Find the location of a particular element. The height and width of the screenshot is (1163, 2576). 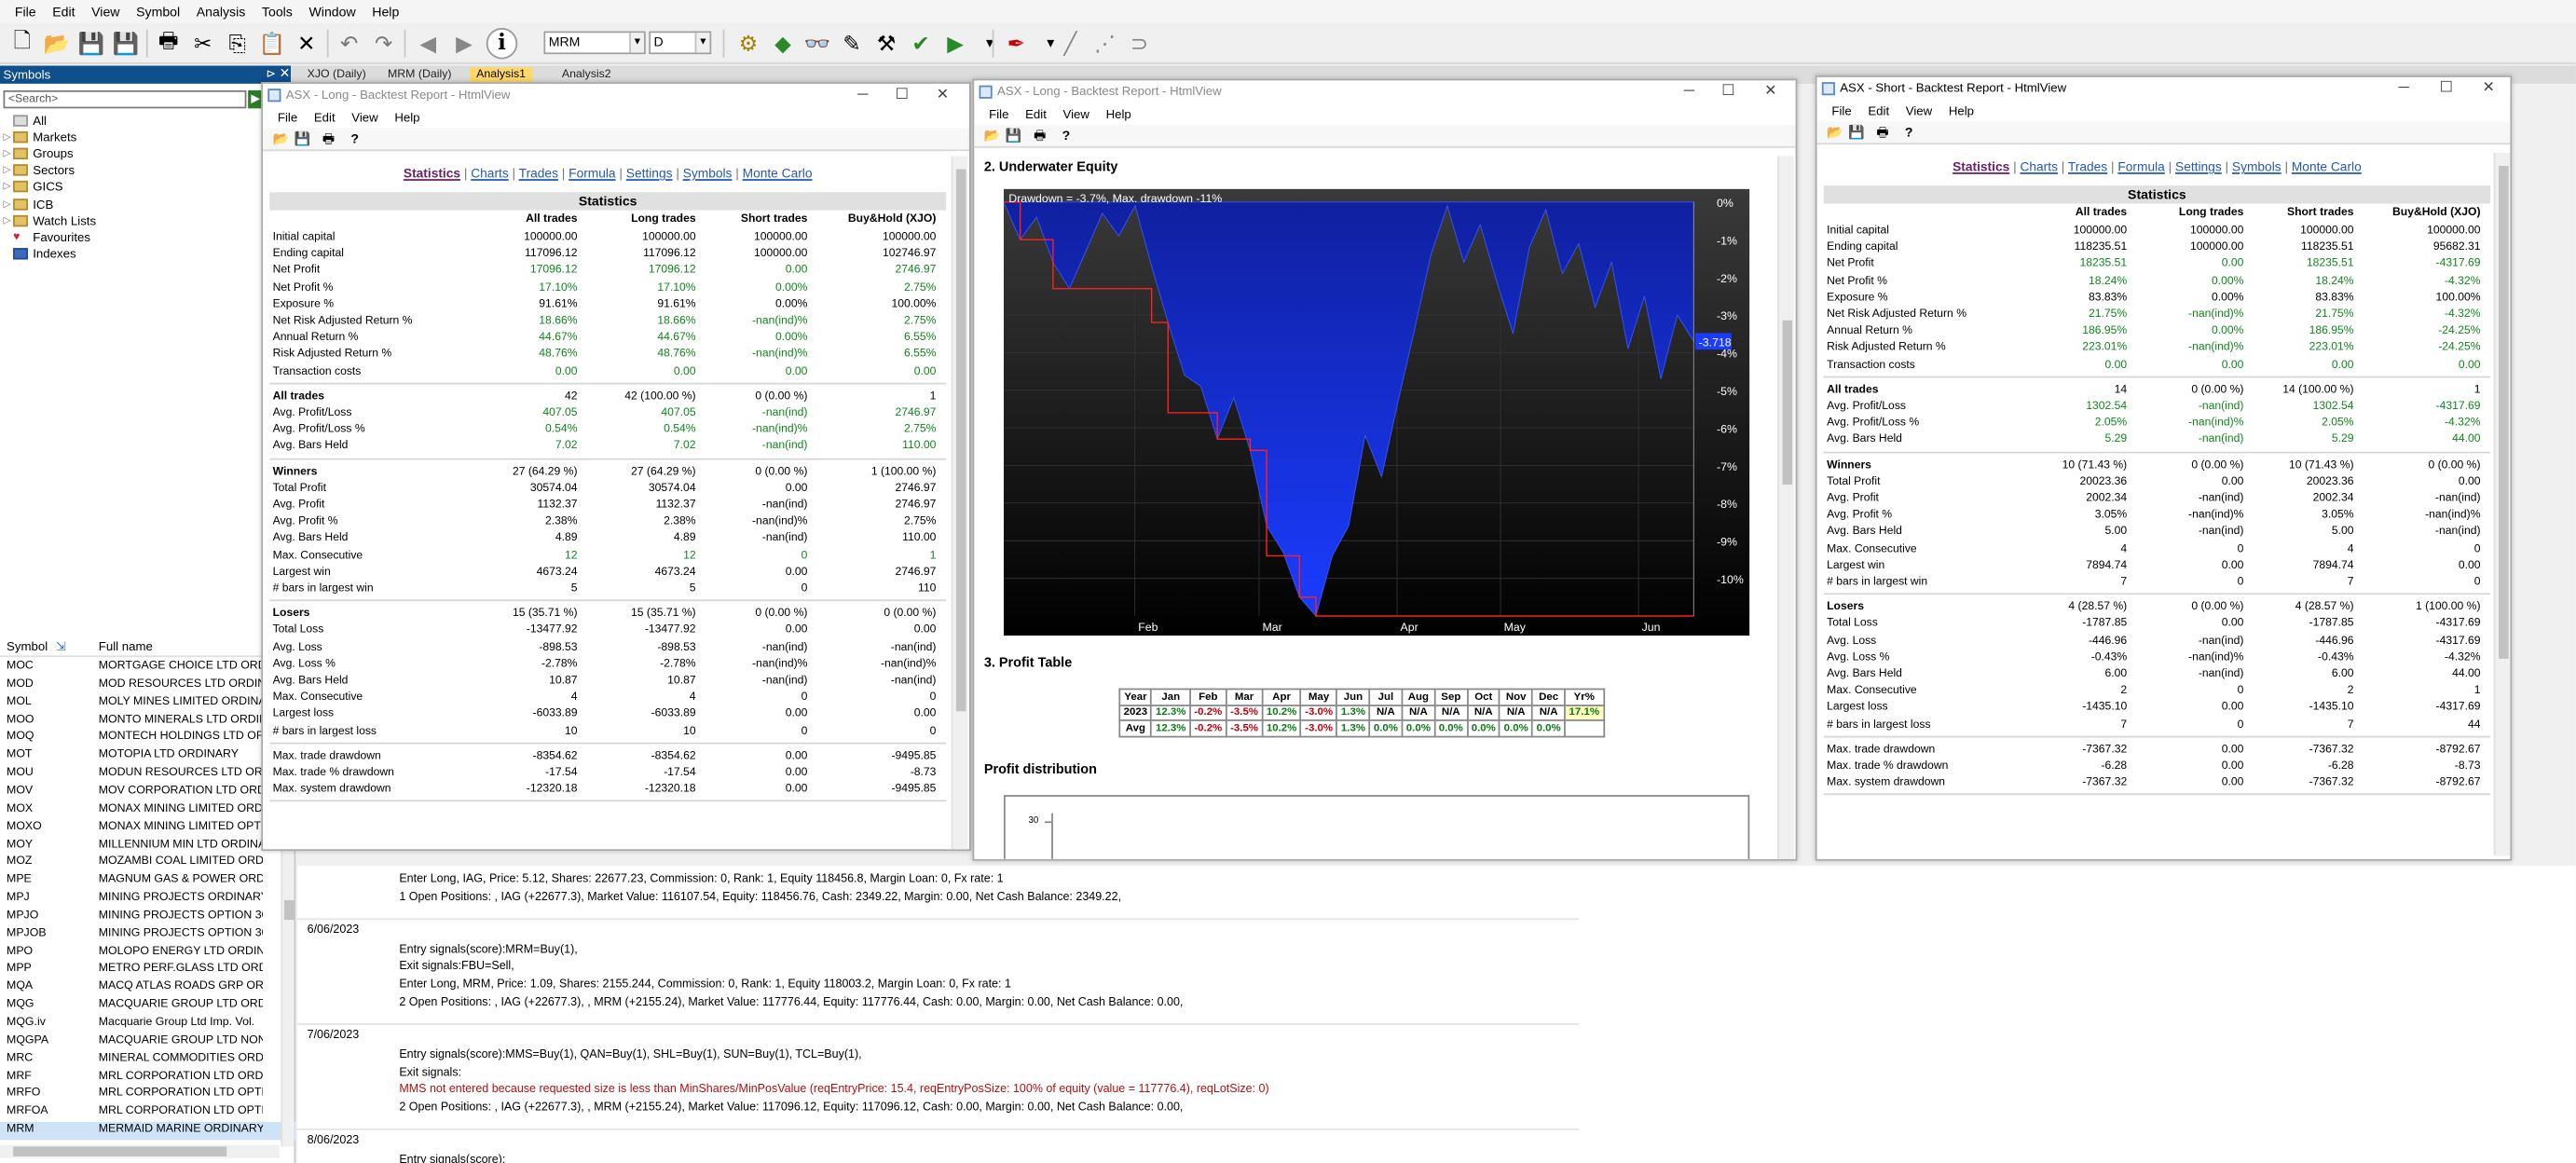

menu-analysis: Analysis is located at coordinates (220, 11).